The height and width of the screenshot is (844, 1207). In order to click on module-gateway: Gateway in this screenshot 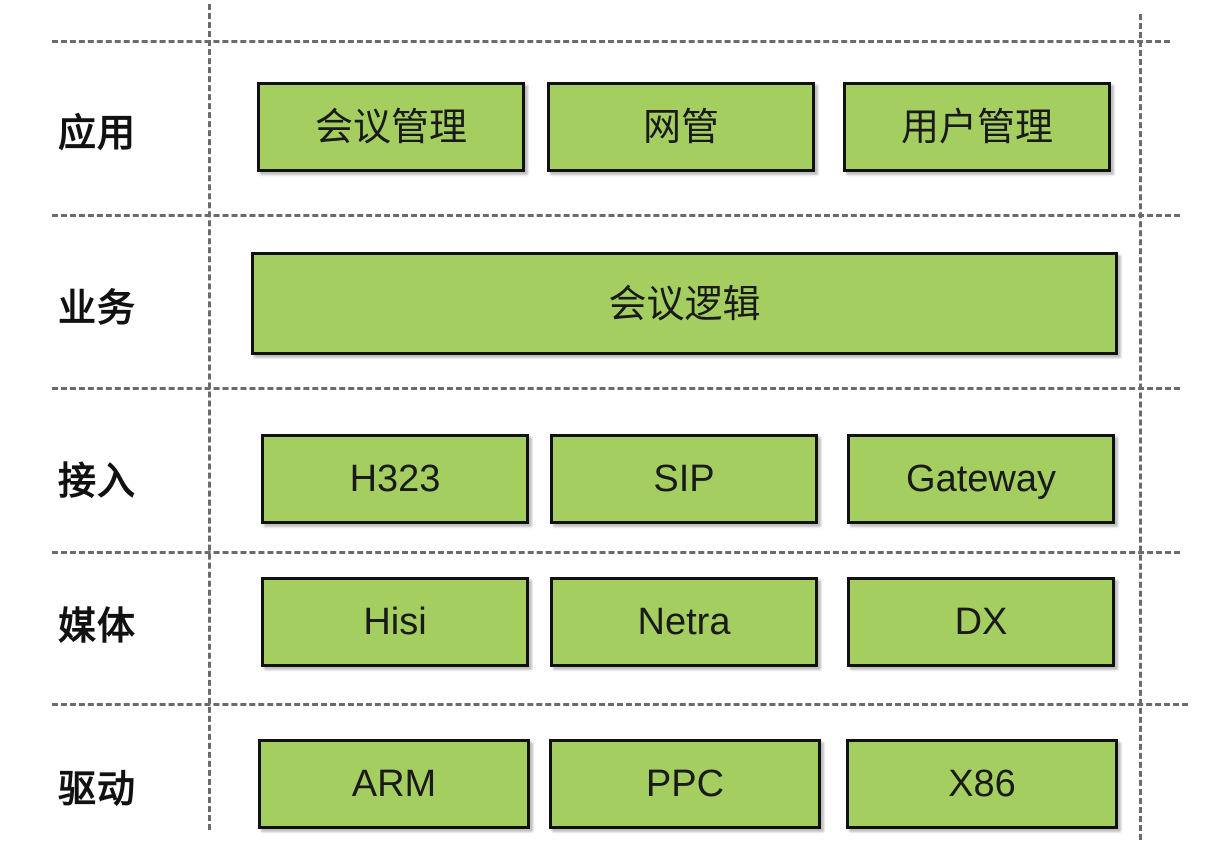, I will do `click(981, 479)`.